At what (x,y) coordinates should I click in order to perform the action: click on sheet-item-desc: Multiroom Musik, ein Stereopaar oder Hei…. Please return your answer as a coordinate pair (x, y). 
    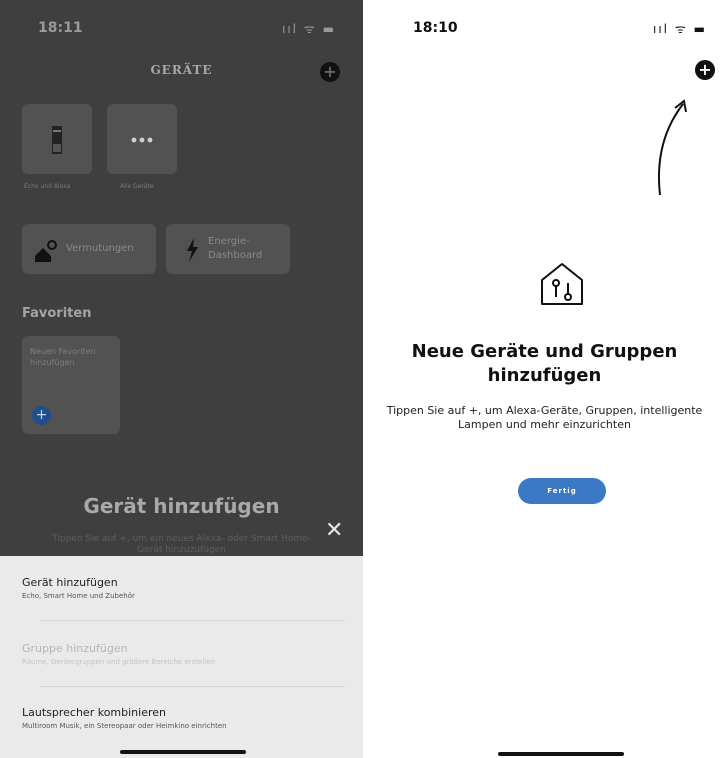
    Looking at the image, I should click on (124, 726).